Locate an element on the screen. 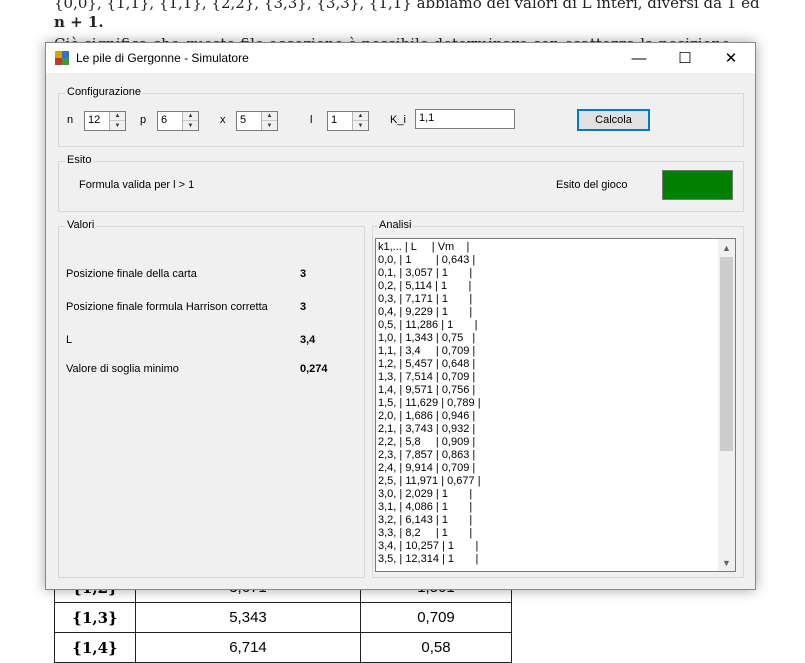 The image size is (805, 663). list-item: 1,4, | 9,571 | 0,756 | is located at coordinates (426, 390).